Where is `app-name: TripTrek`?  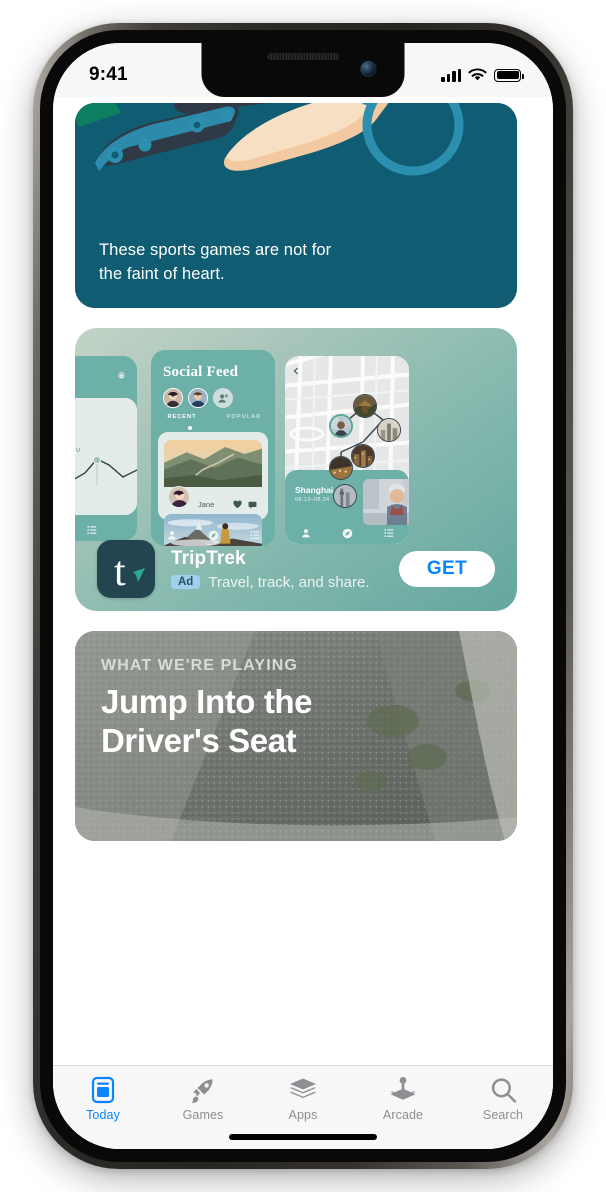
app-name: TripTrek is located at coordinates (208, 558).